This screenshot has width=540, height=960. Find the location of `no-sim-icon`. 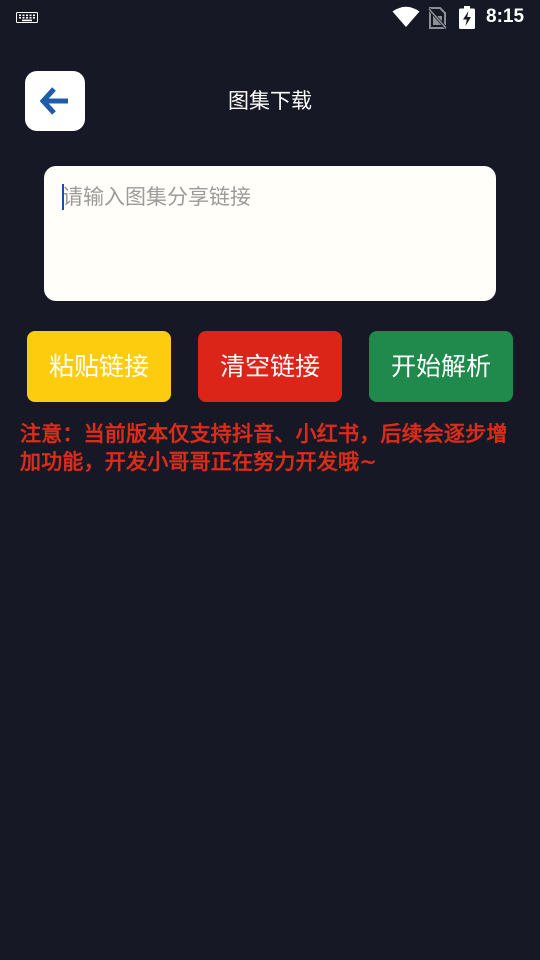

no-sim-icon is located at coordinates (437, 18).